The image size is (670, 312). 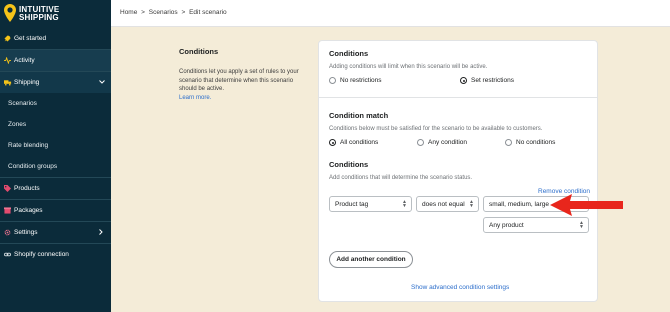 I want to click on tag-icon, so click(x=7, y=188).